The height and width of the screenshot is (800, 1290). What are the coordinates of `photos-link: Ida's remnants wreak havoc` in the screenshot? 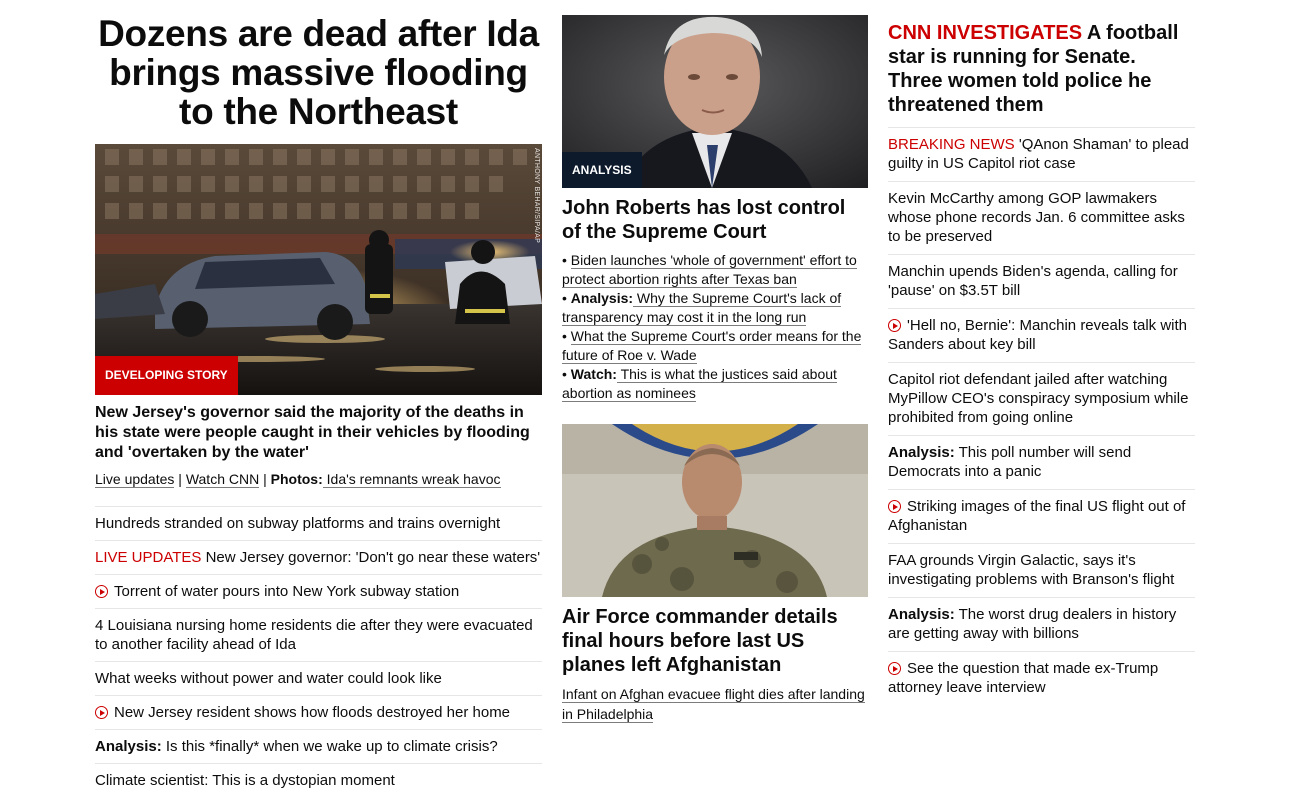 It's located at (411, 479).